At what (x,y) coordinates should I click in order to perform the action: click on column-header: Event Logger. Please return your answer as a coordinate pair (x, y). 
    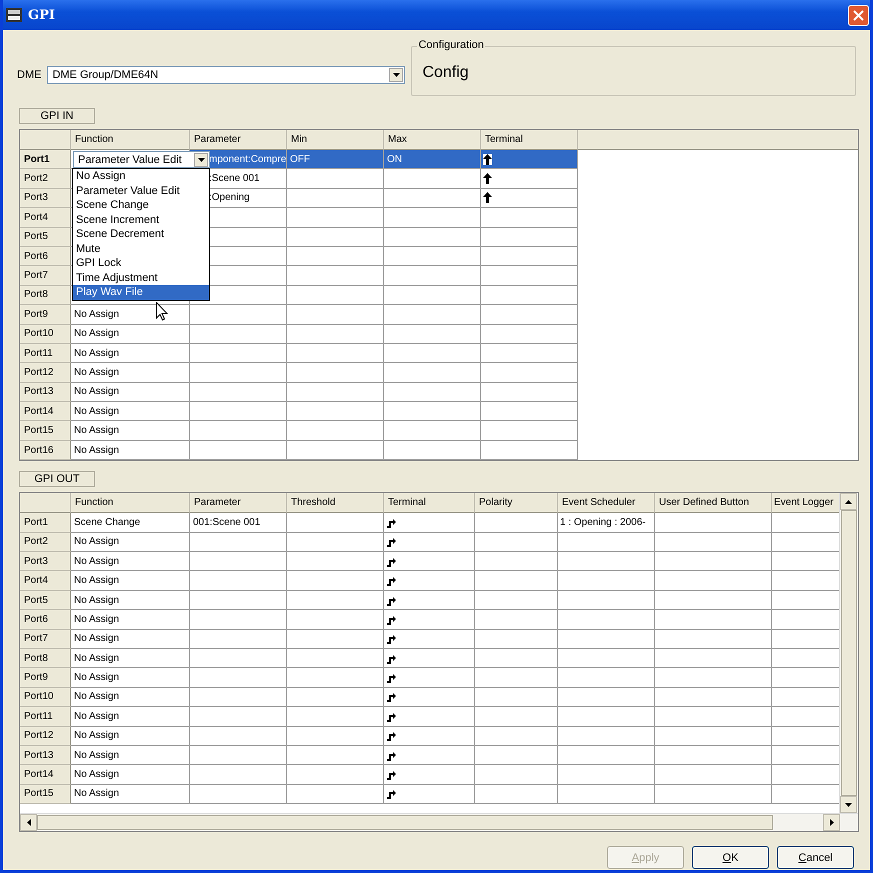
    Looking at the image, I should click on (805, 503).